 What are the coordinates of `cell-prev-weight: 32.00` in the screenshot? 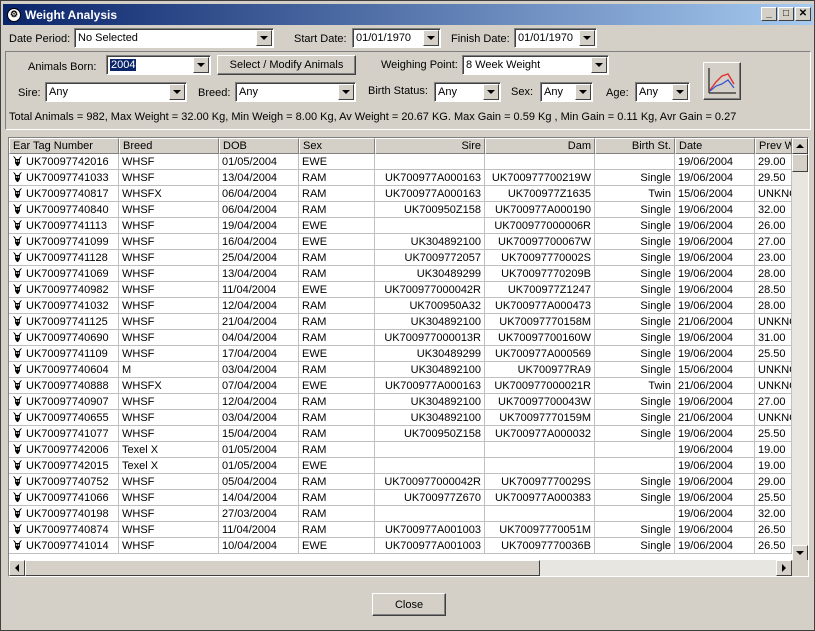 It's located at (773, 514).